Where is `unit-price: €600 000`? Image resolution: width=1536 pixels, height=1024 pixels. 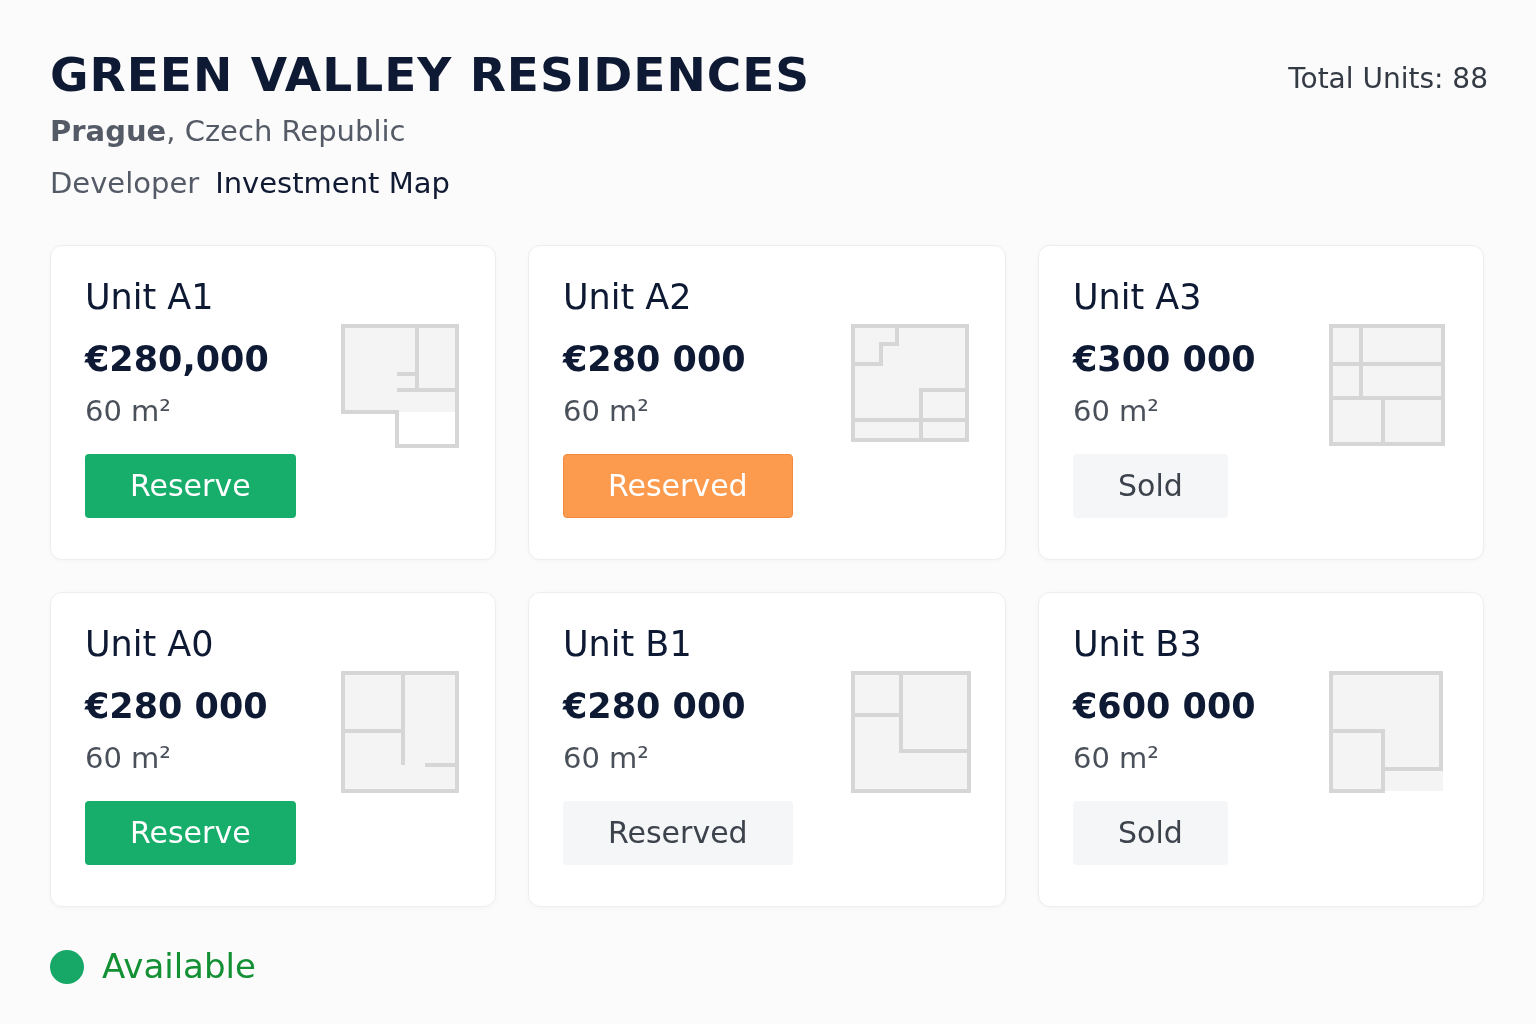
unit-price: €600 000 is located at coordinates (1164, 706).